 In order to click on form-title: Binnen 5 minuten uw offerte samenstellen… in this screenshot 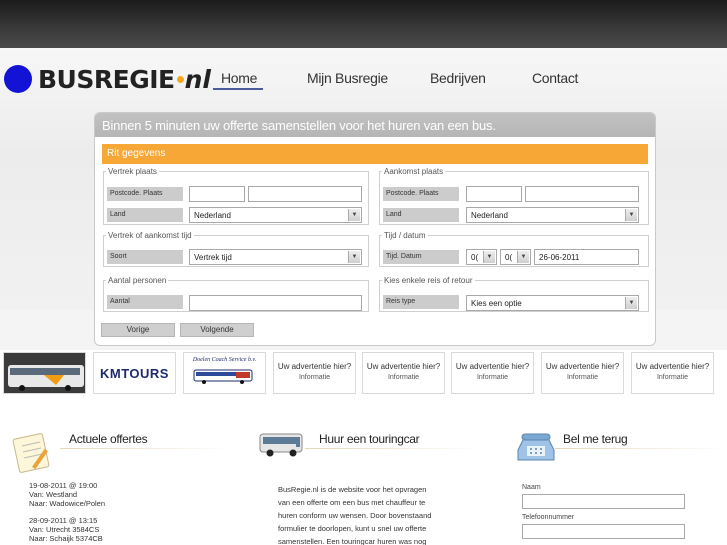, I will do `click(375, 125)`.